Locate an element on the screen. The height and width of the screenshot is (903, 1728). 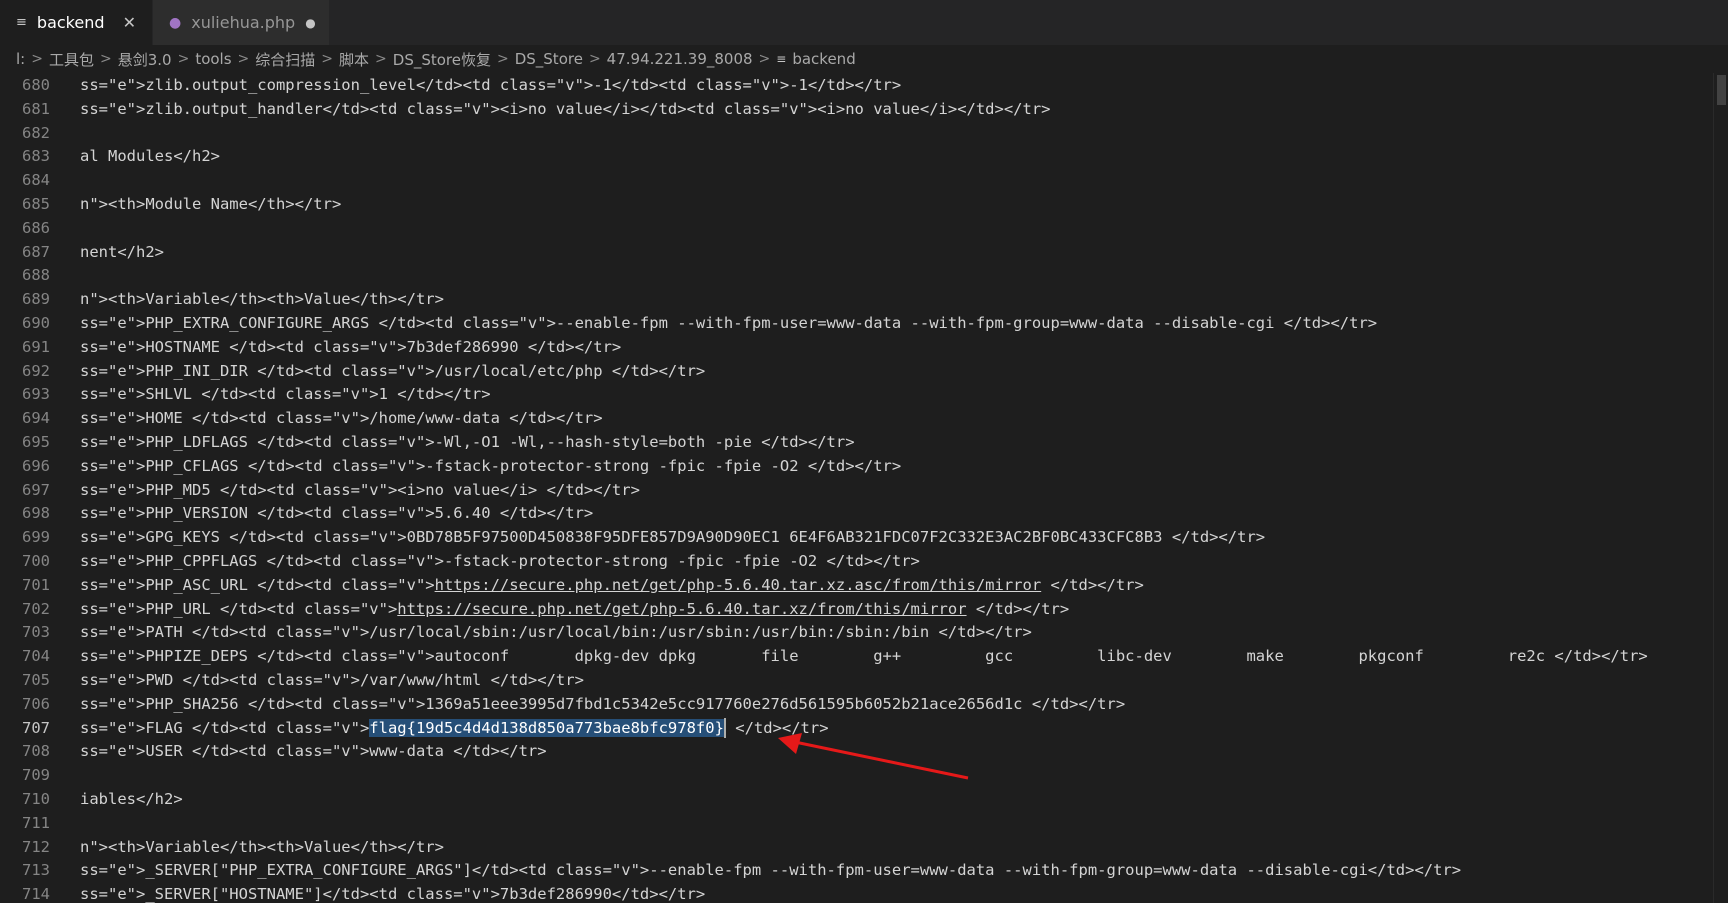
tab-backend: ≡ backend ✕ is located at coordinates (76, 22).